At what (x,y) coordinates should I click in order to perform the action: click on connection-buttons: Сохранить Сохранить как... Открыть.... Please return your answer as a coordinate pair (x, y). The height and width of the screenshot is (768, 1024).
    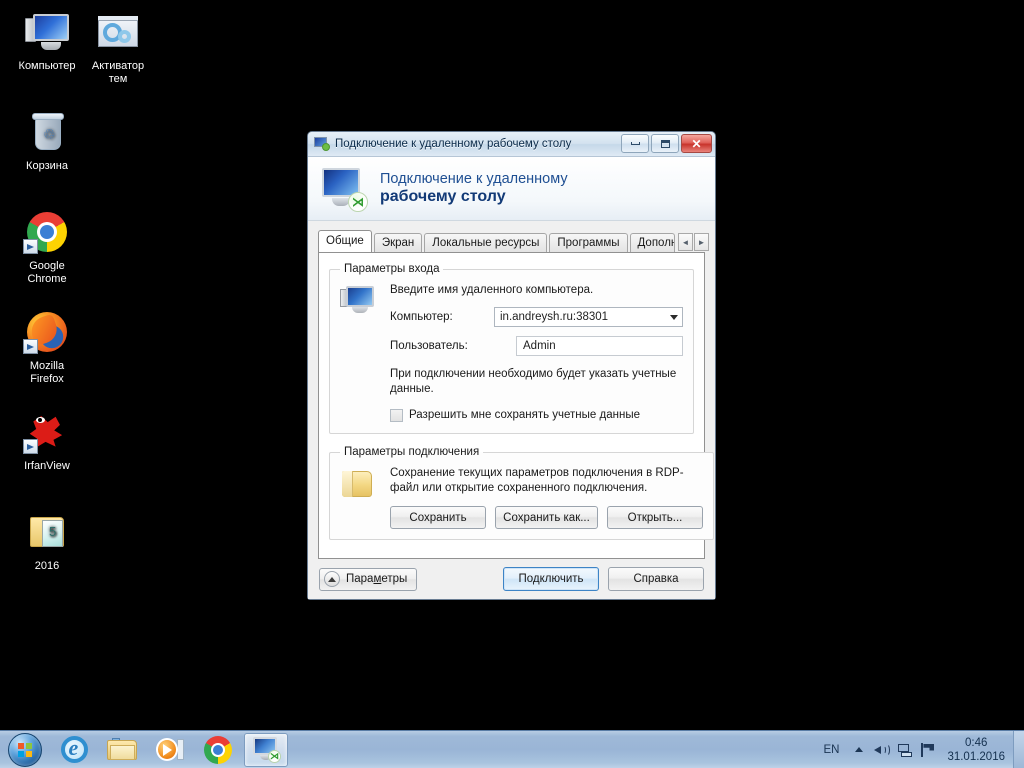
    Looking at the image, I should click on (546, 517).